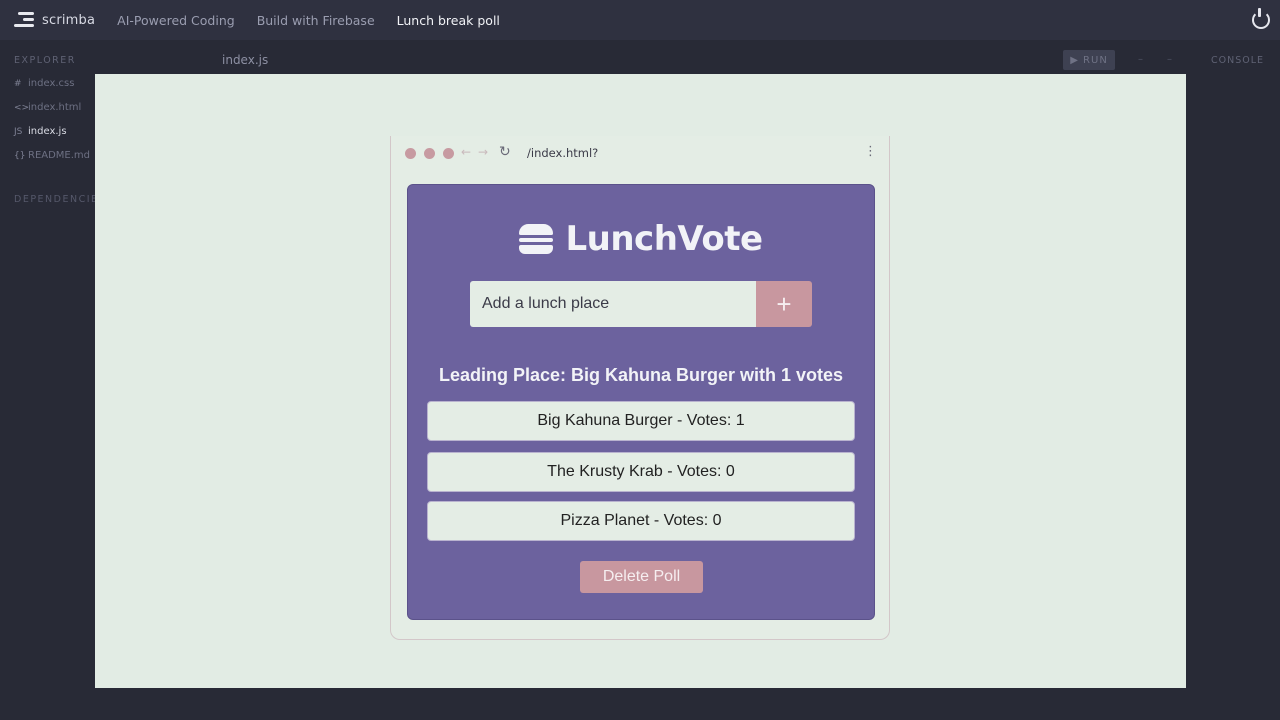 This screenshot has width=1280, height=720. I want to click on vote-option-krusty-krab: The Krusty Krab - Votes: 0, so click(641, 472).